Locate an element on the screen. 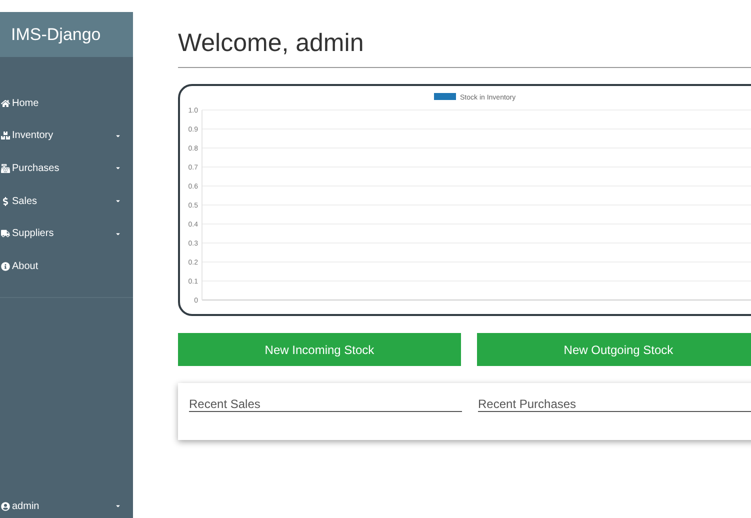  nav-item: Suppliers is located at coordinates (66, 233).